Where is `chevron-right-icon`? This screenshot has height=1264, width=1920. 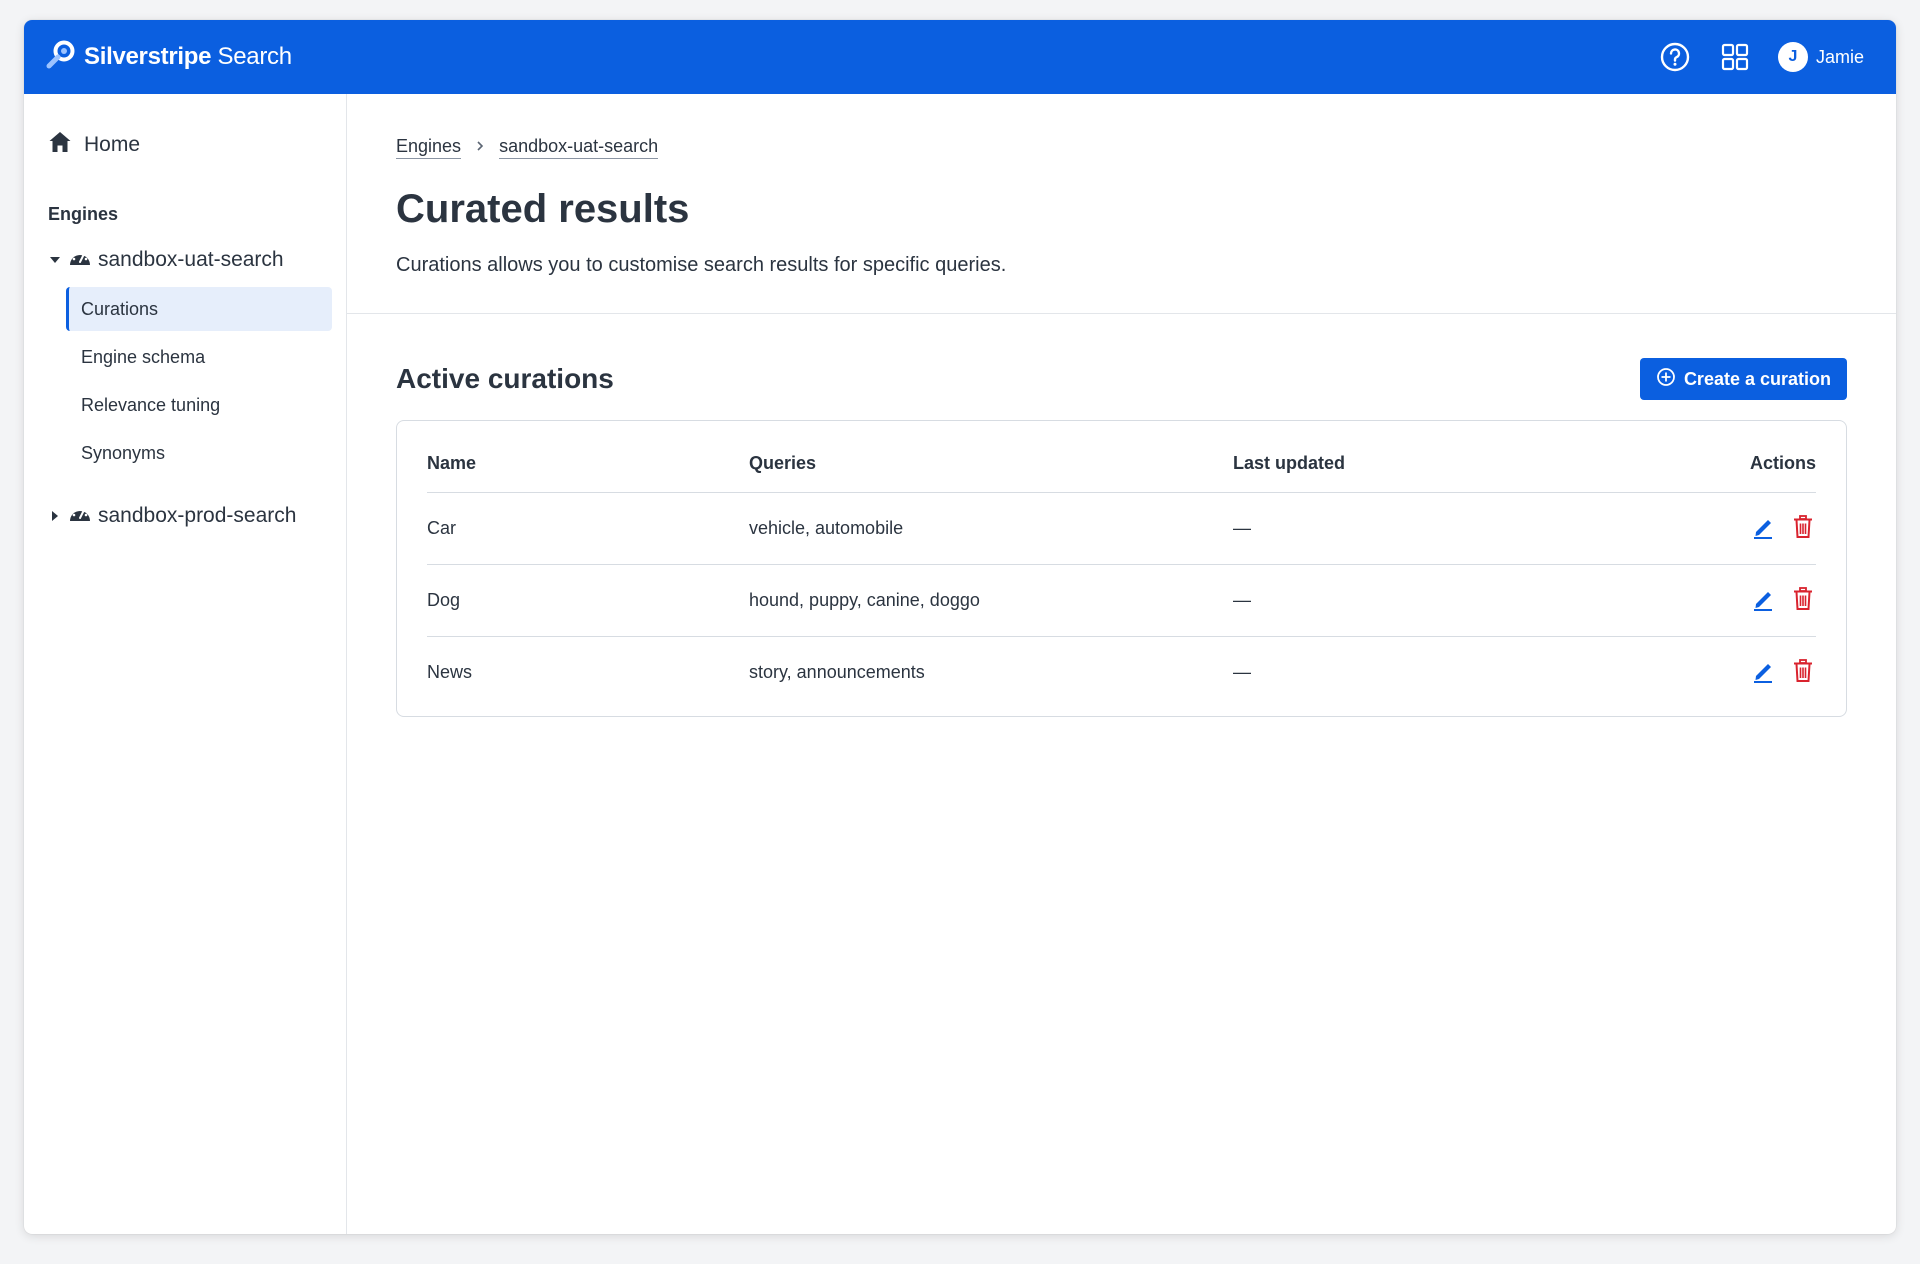 chevron-right-icon is located at coordinates (480, 148).